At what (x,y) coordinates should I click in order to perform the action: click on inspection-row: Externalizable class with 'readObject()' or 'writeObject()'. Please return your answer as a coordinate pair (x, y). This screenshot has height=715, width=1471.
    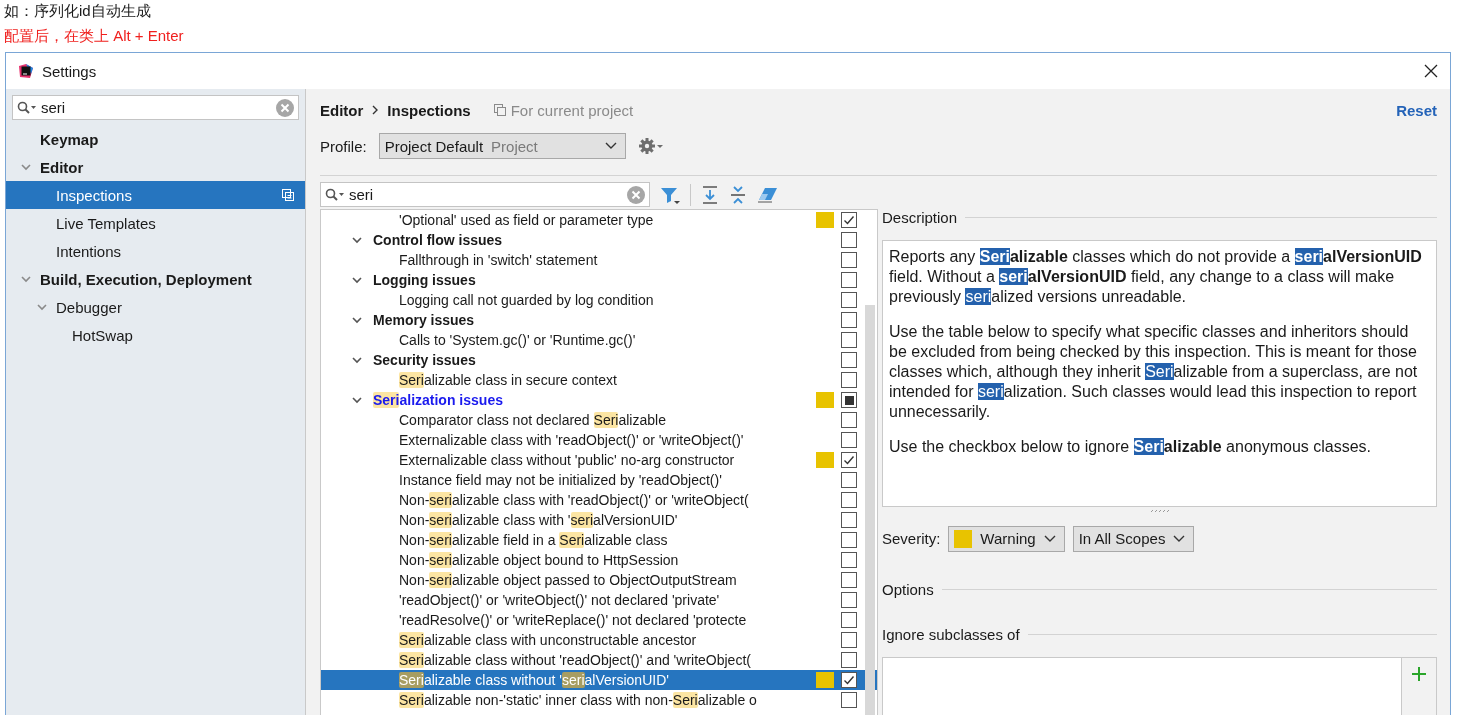
    Looking at the image, I should click on (599, 440).